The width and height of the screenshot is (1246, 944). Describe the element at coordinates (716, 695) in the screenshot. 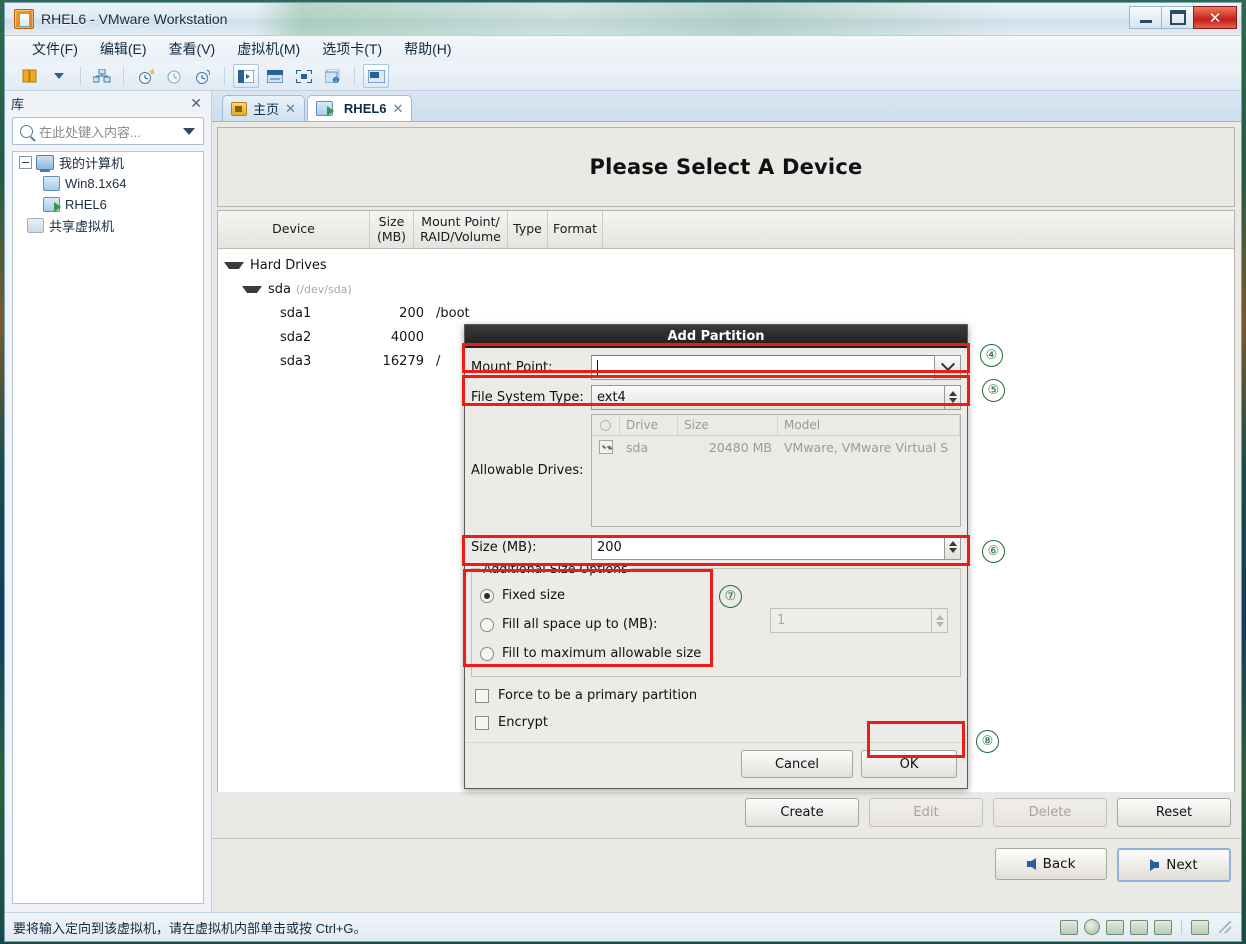

I see `force-primary-row: Force to be a primary partition` at that location.